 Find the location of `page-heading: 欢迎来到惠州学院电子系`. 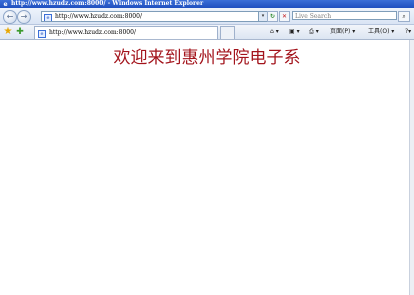

page-heading: 欢迎来到惠州学院电子系 is located at coordinates (207, 58).